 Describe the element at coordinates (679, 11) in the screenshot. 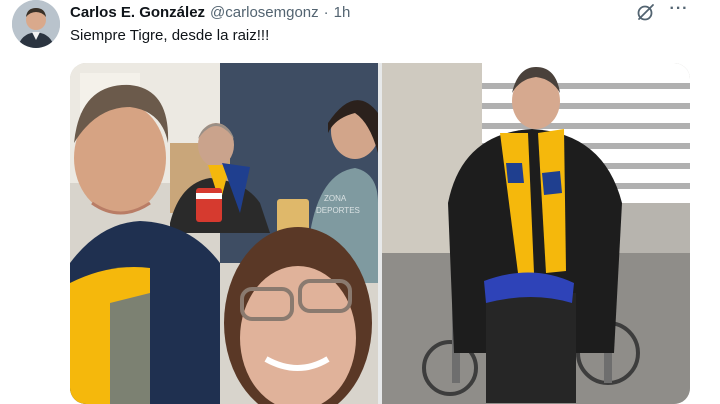

I see `more-options-icon: ···` at that location.